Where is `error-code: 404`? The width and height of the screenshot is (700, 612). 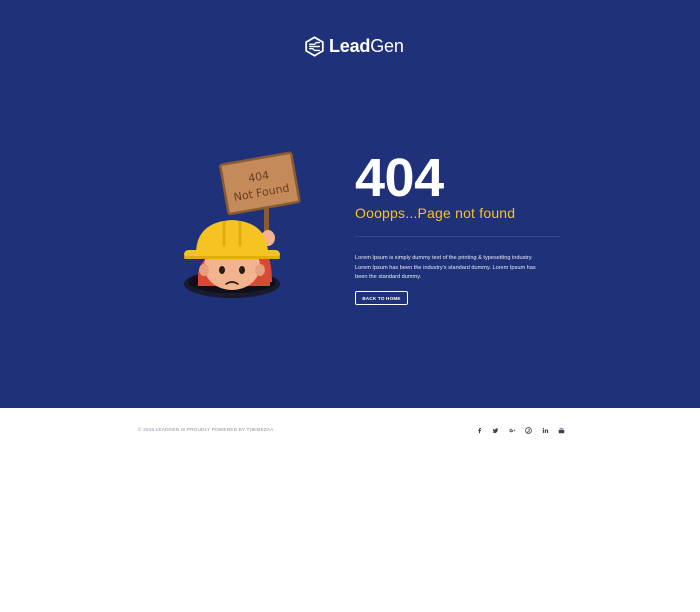 error-code: 404 is located at coordinates (399, 178).